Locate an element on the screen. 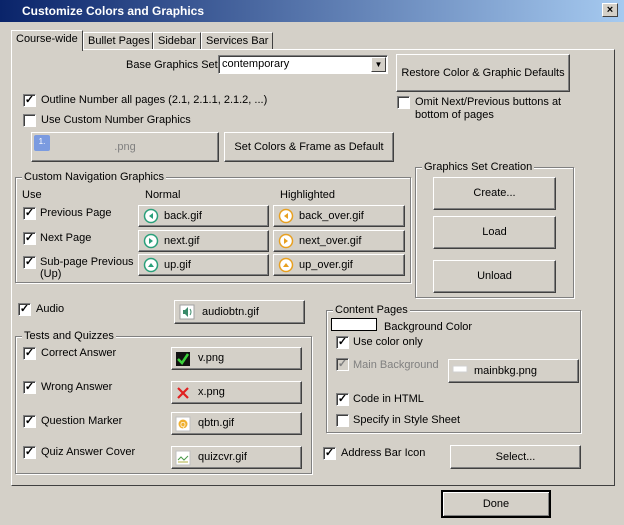  quiz-cover-button: quizcvr.gif is located at coordinates (236, 457).